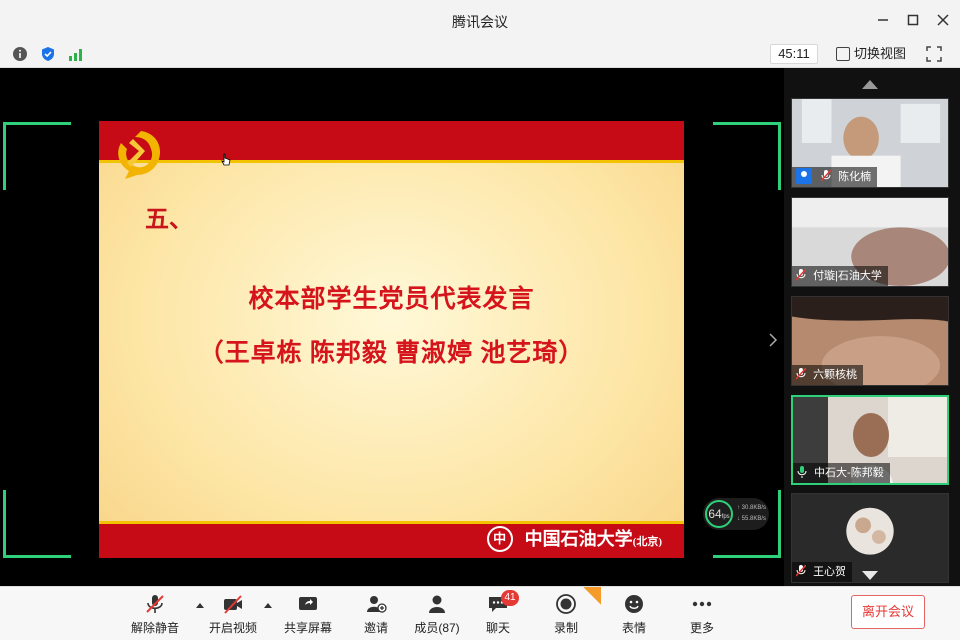  Describe the element at coordinates (849, 473) in the screenshot. I see `participant-name: 中石大-陈邦毅` at that location.